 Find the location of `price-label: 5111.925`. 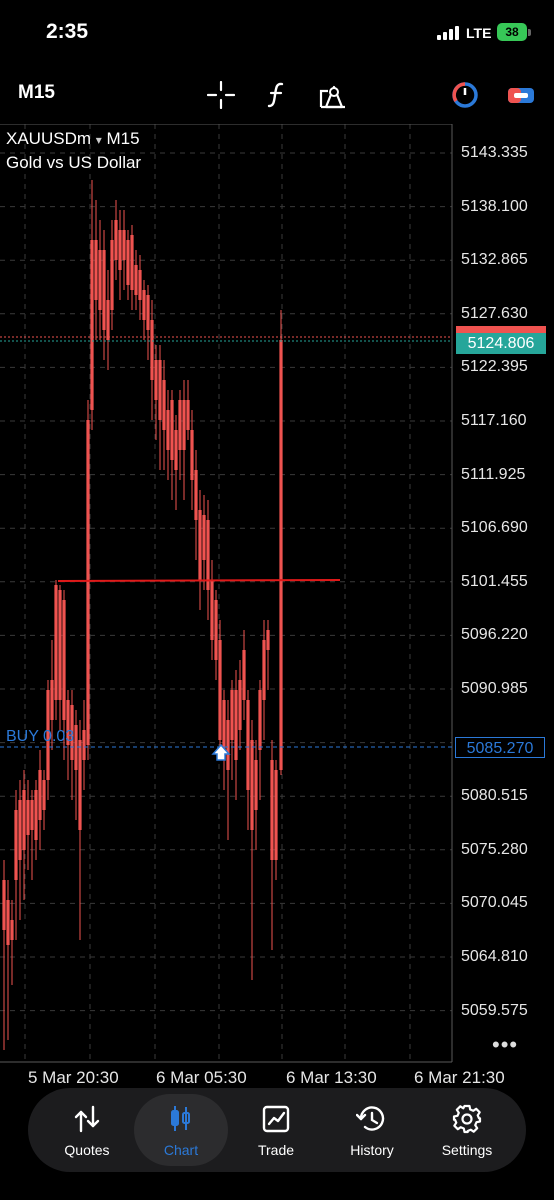

price-label: 5111.925 is located at coordinates (493, 474).